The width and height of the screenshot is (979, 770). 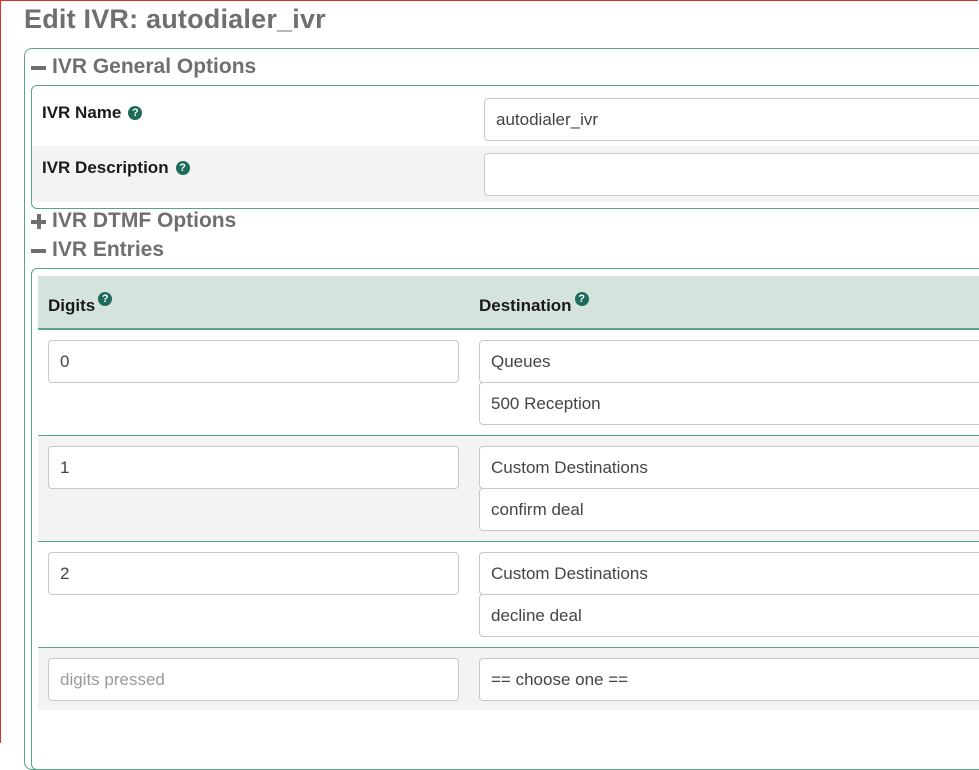 I want to click on entries-table-header: Digits ? Destination ?, so click(x=508, y=303).